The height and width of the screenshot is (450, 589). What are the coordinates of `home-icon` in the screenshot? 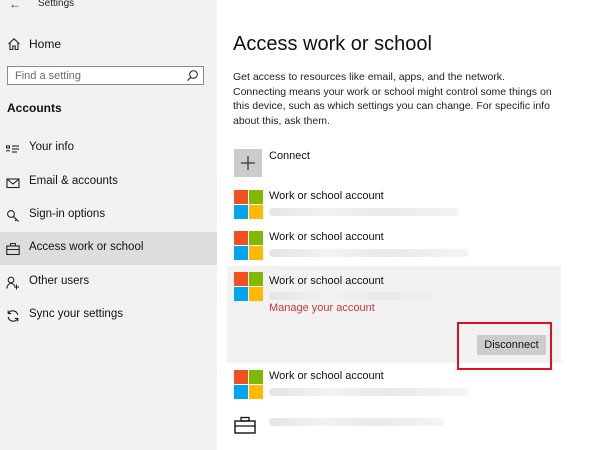 It's located at (14, 44).